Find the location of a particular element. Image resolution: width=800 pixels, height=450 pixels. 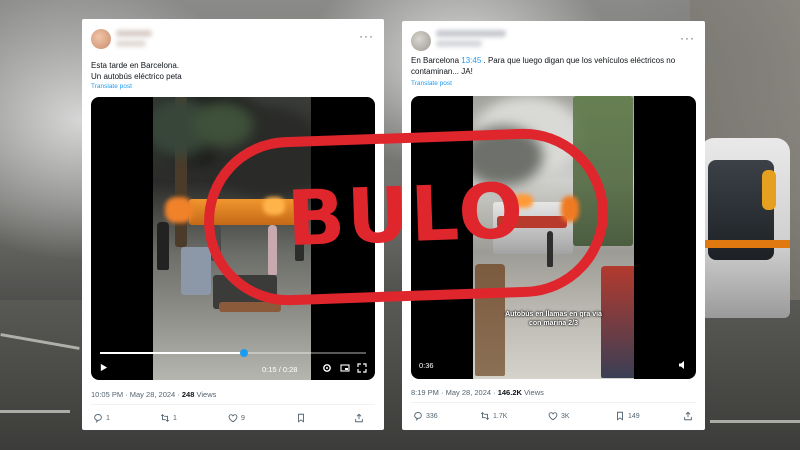

post-meta: 10:05 PM · May 28, 2024 · 248 Views is located at coordinates (153, 394).